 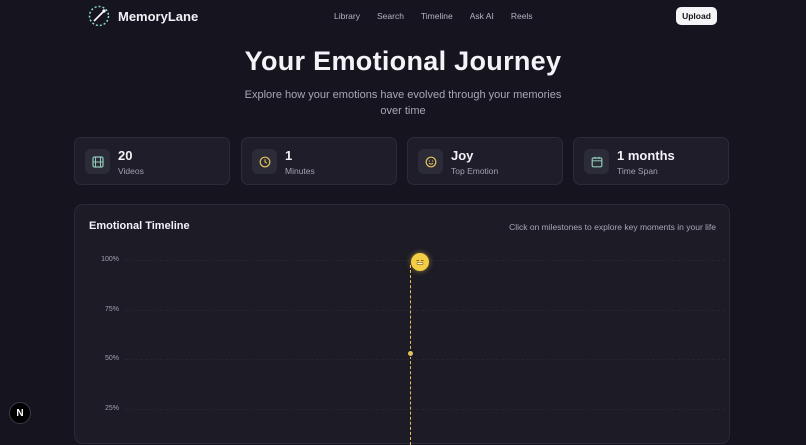 What do you see at coordinates (131, 171) in the screenshot?
I see `stat-label: Videos` at bounding box center [131, 171].